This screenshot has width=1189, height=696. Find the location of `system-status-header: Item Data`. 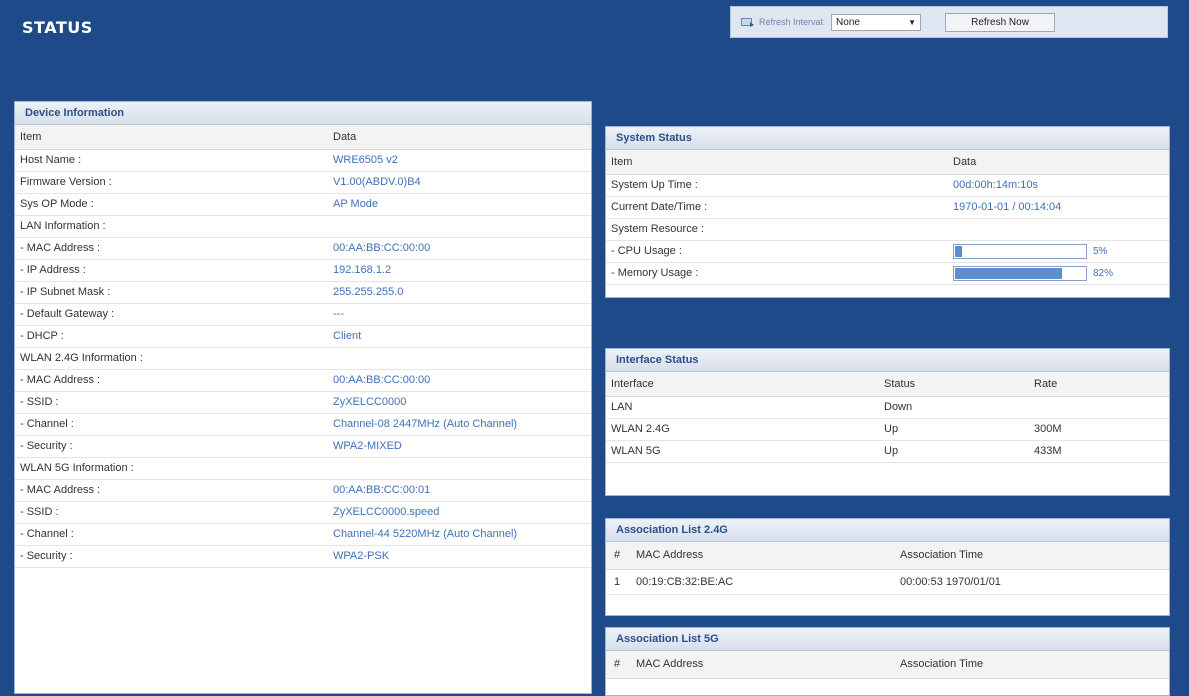

system-status-header: Item Data is located at coordinates (887, 162).